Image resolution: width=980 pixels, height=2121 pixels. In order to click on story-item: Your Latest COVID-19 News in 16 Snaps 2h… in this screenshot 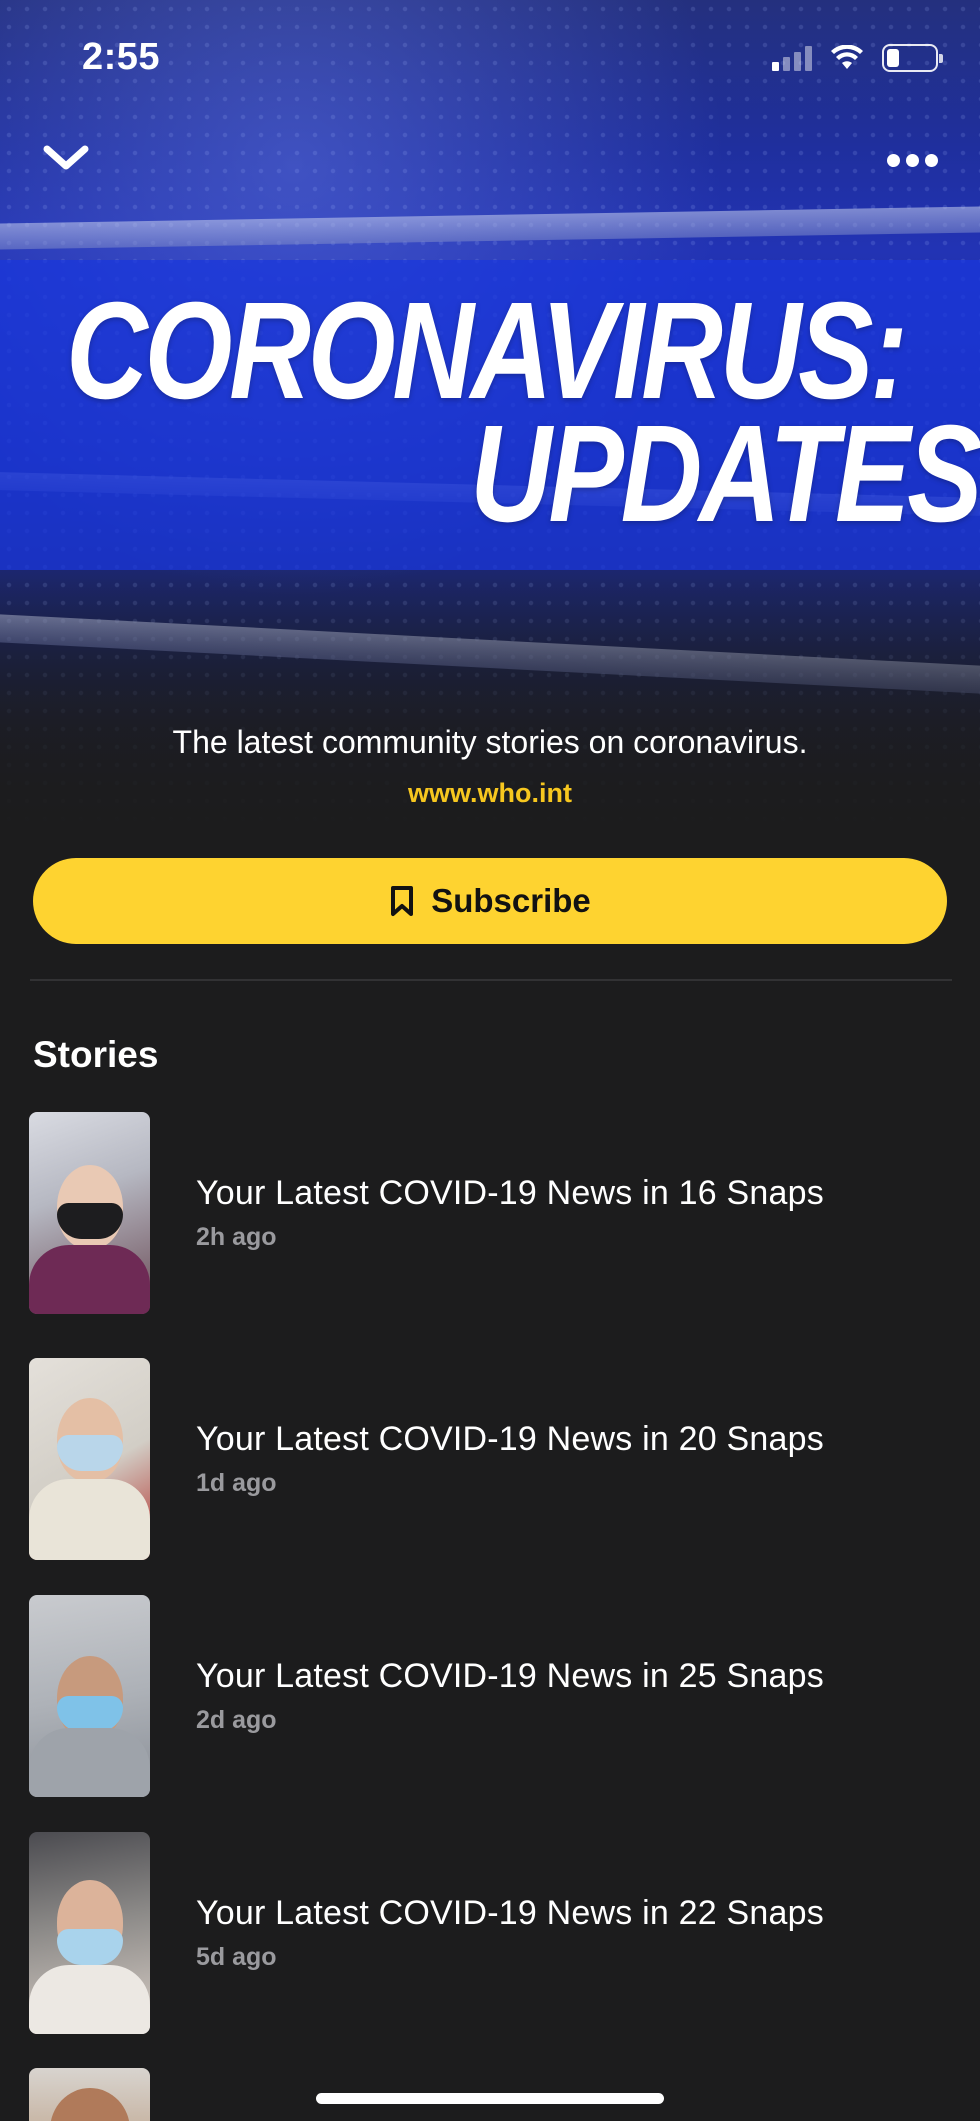, I will do `click(494, 1213)`.